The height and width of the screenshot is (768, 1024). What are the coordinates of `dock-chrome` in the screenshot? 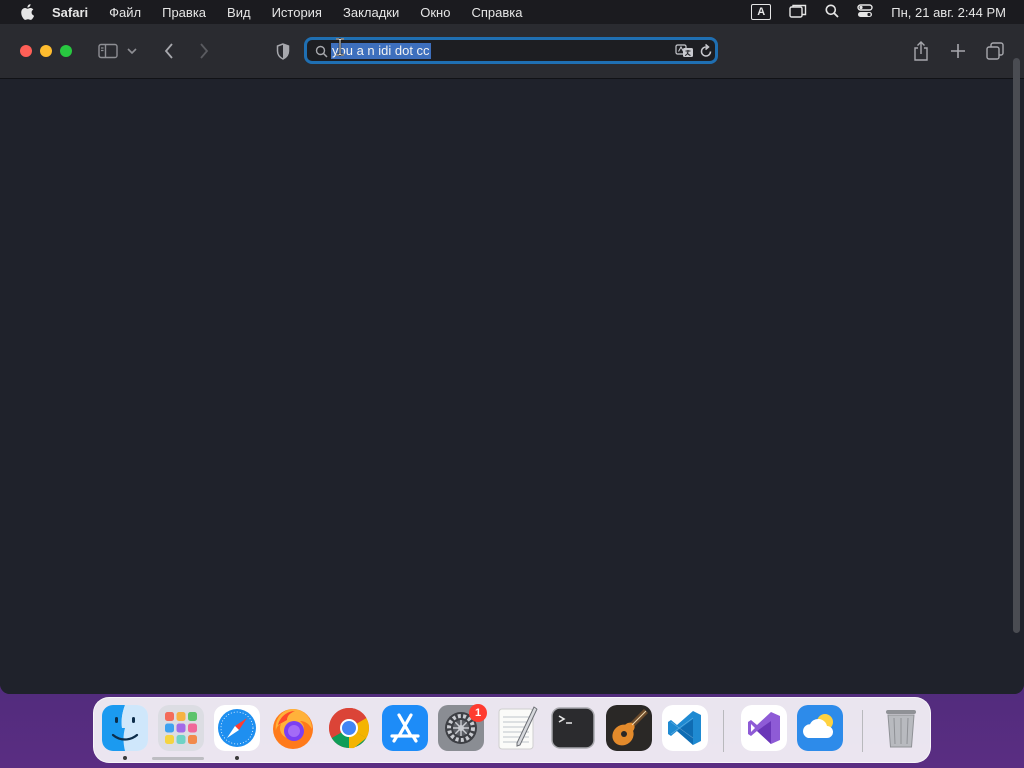 It's located at (349, 728).